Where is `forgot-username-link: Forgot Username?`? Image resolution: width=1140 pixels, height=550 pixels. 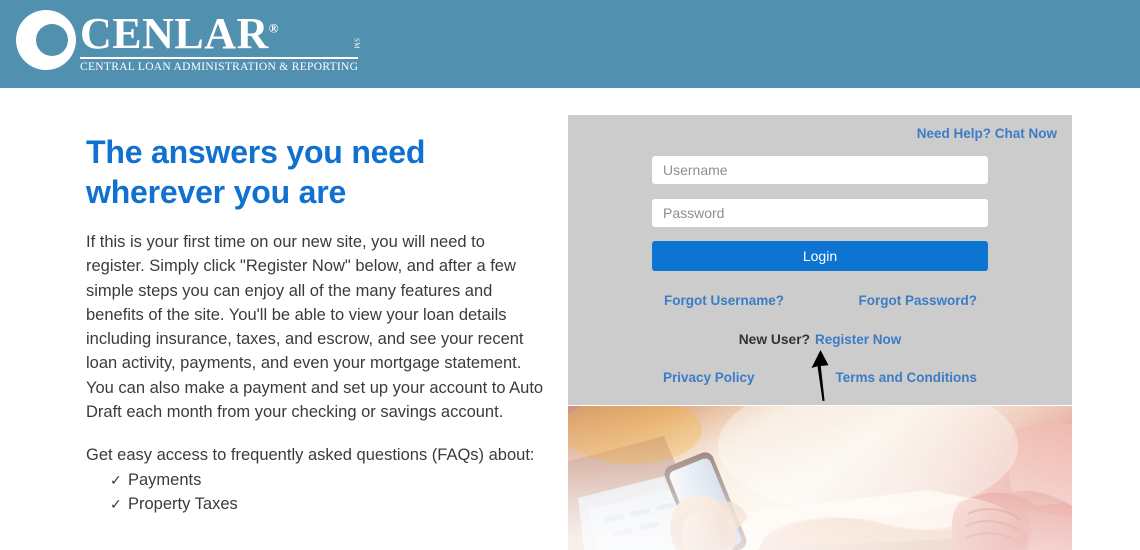
forgot-username-link: Forgot Username? is located at coordinates (724, 300).